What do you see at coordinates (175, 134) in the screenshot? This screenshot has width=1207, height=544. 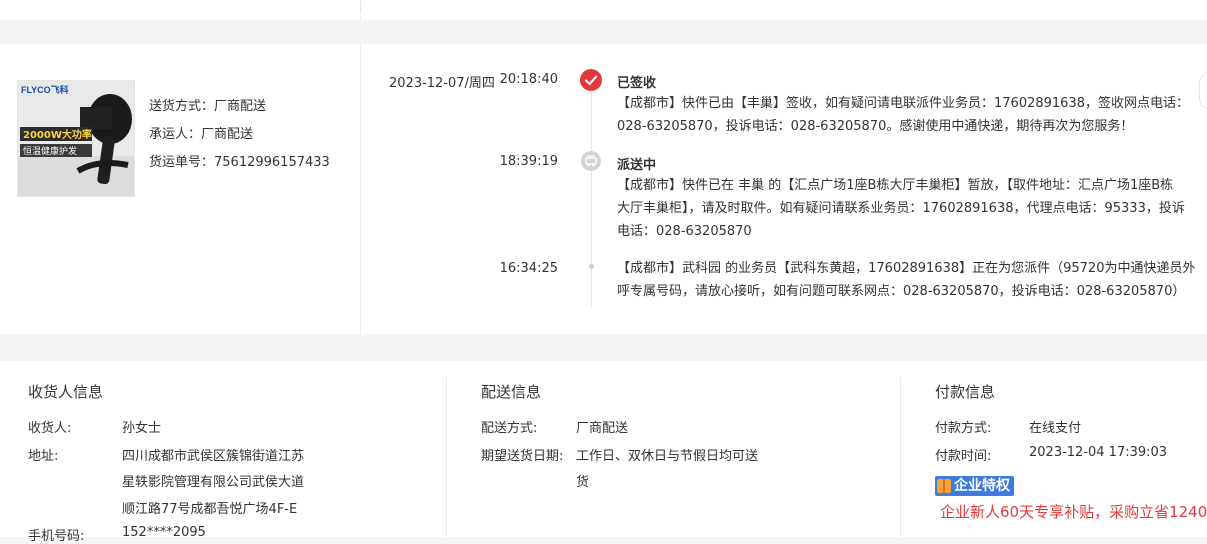 I see `carrier-label: 承运人：` at bounding box center [175, 134].